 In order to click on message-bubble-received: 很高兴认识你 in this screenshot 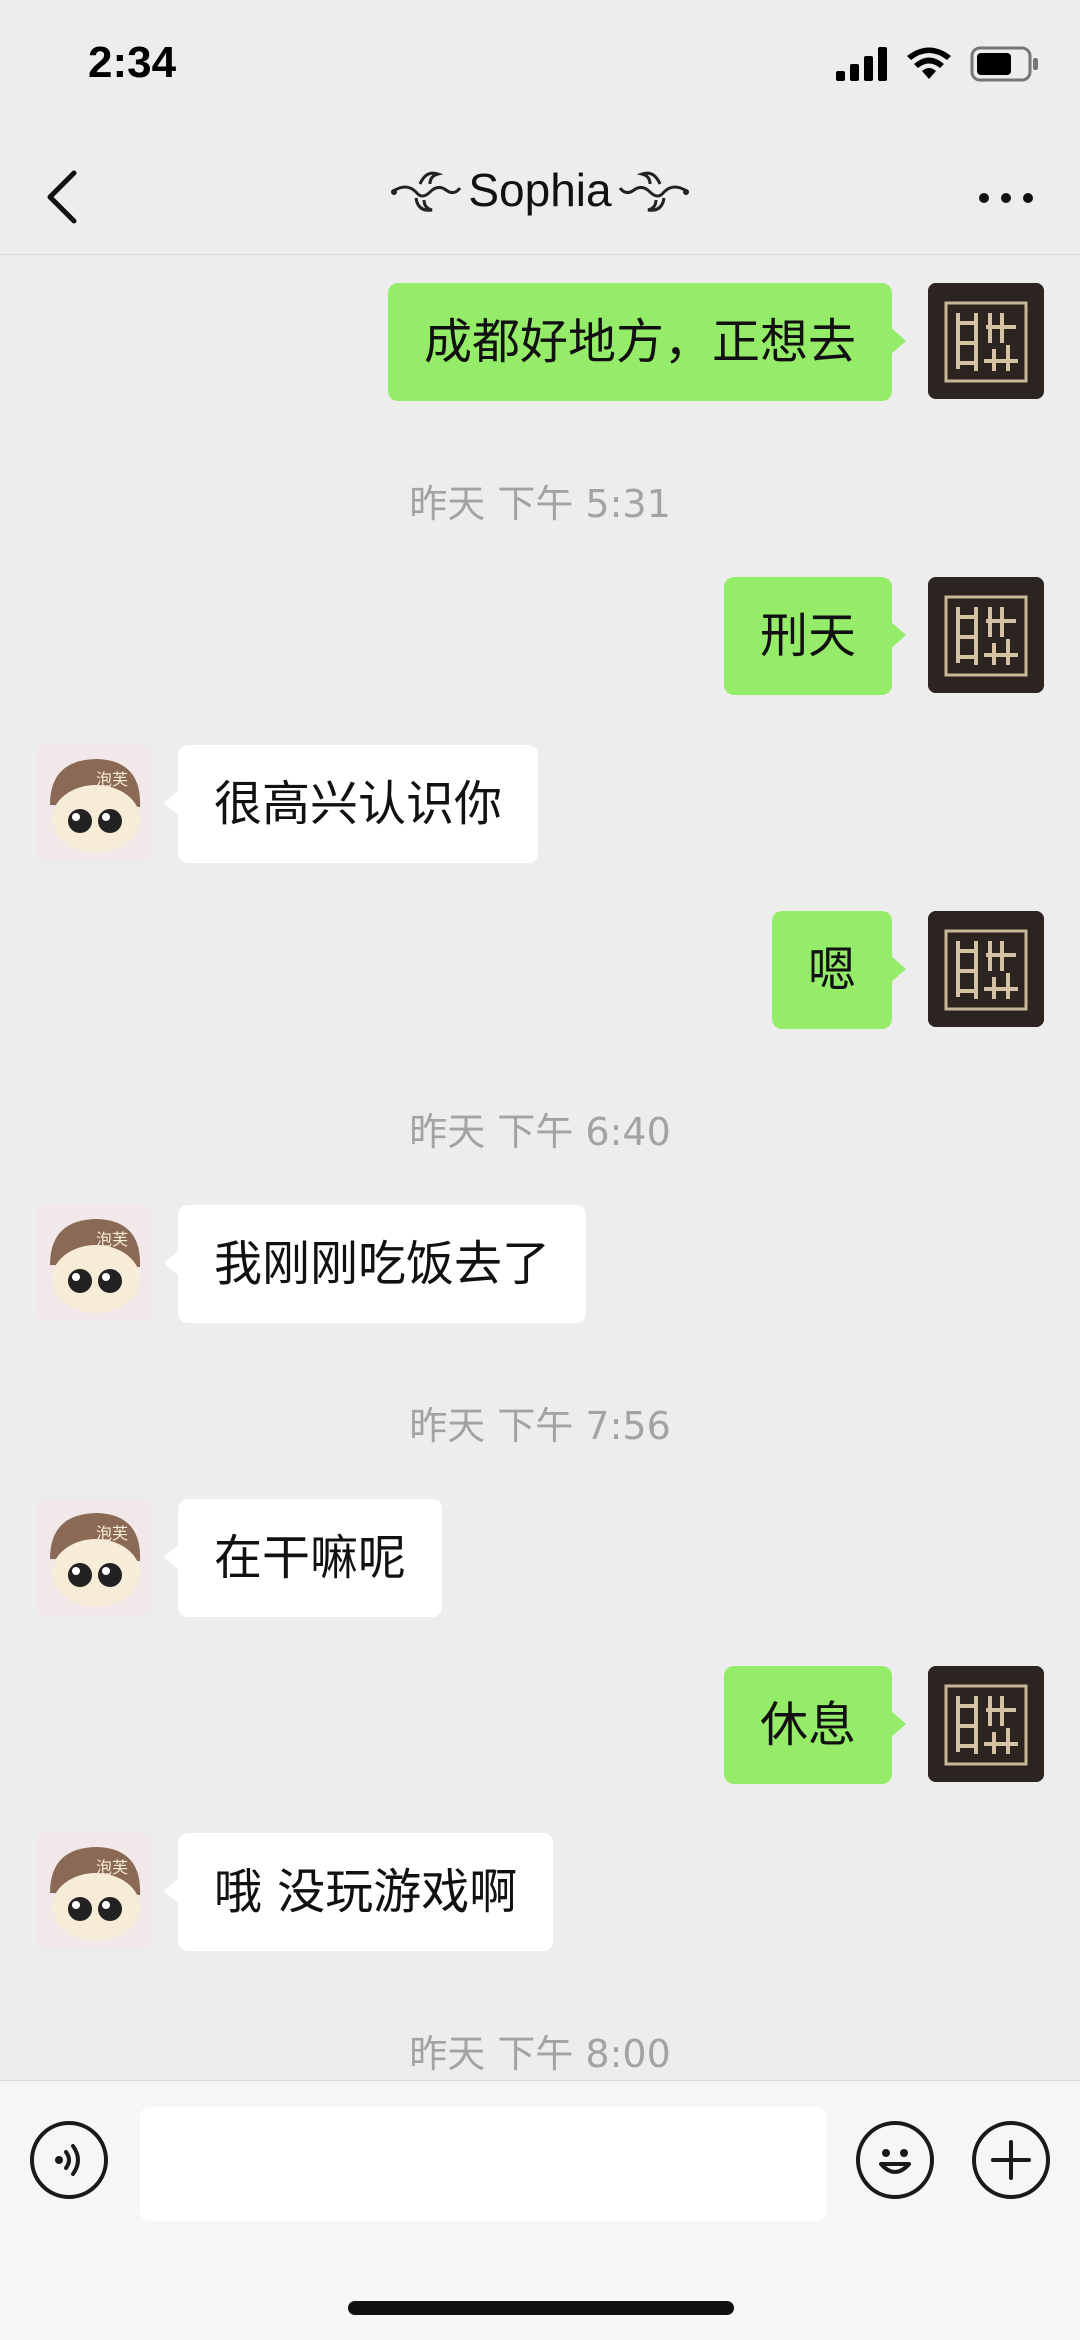, I will do `click(351, 804)`.